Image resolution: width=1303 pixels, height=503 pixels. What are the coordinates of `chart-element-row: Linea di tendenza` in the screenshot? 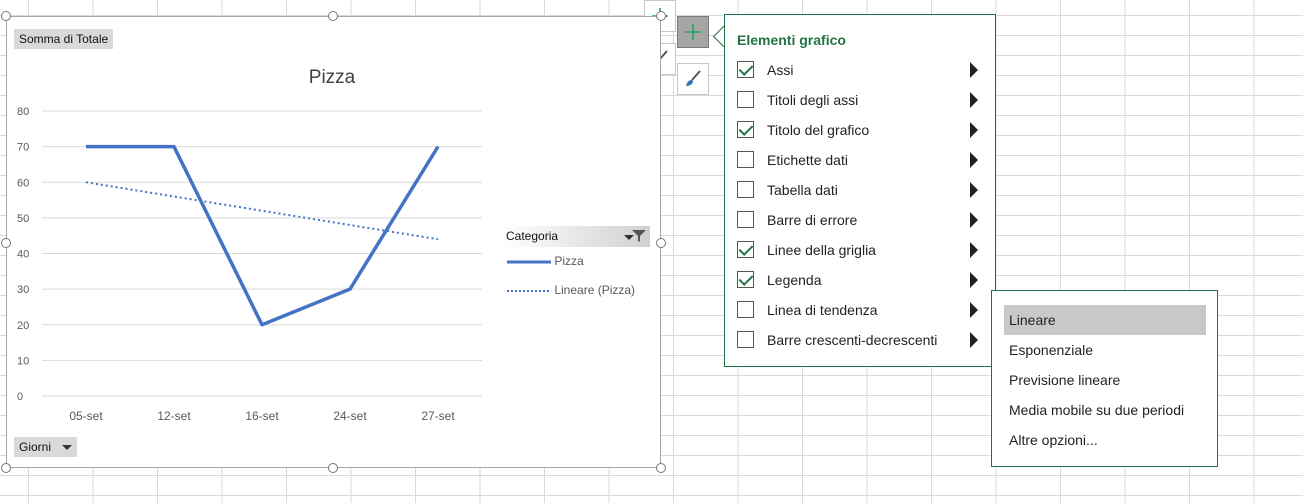 It's located at (860, 310).